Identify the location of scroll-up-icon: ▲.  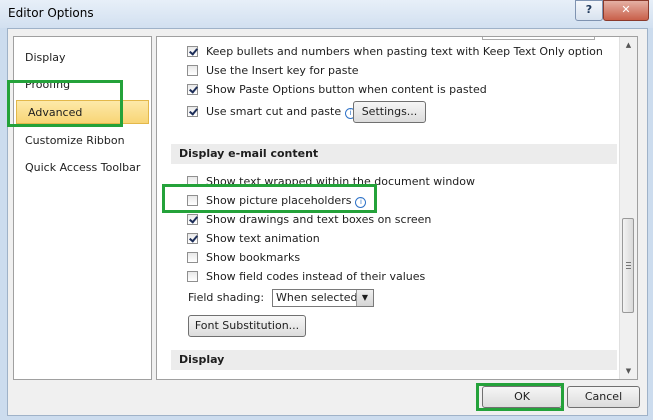
(628, 45).